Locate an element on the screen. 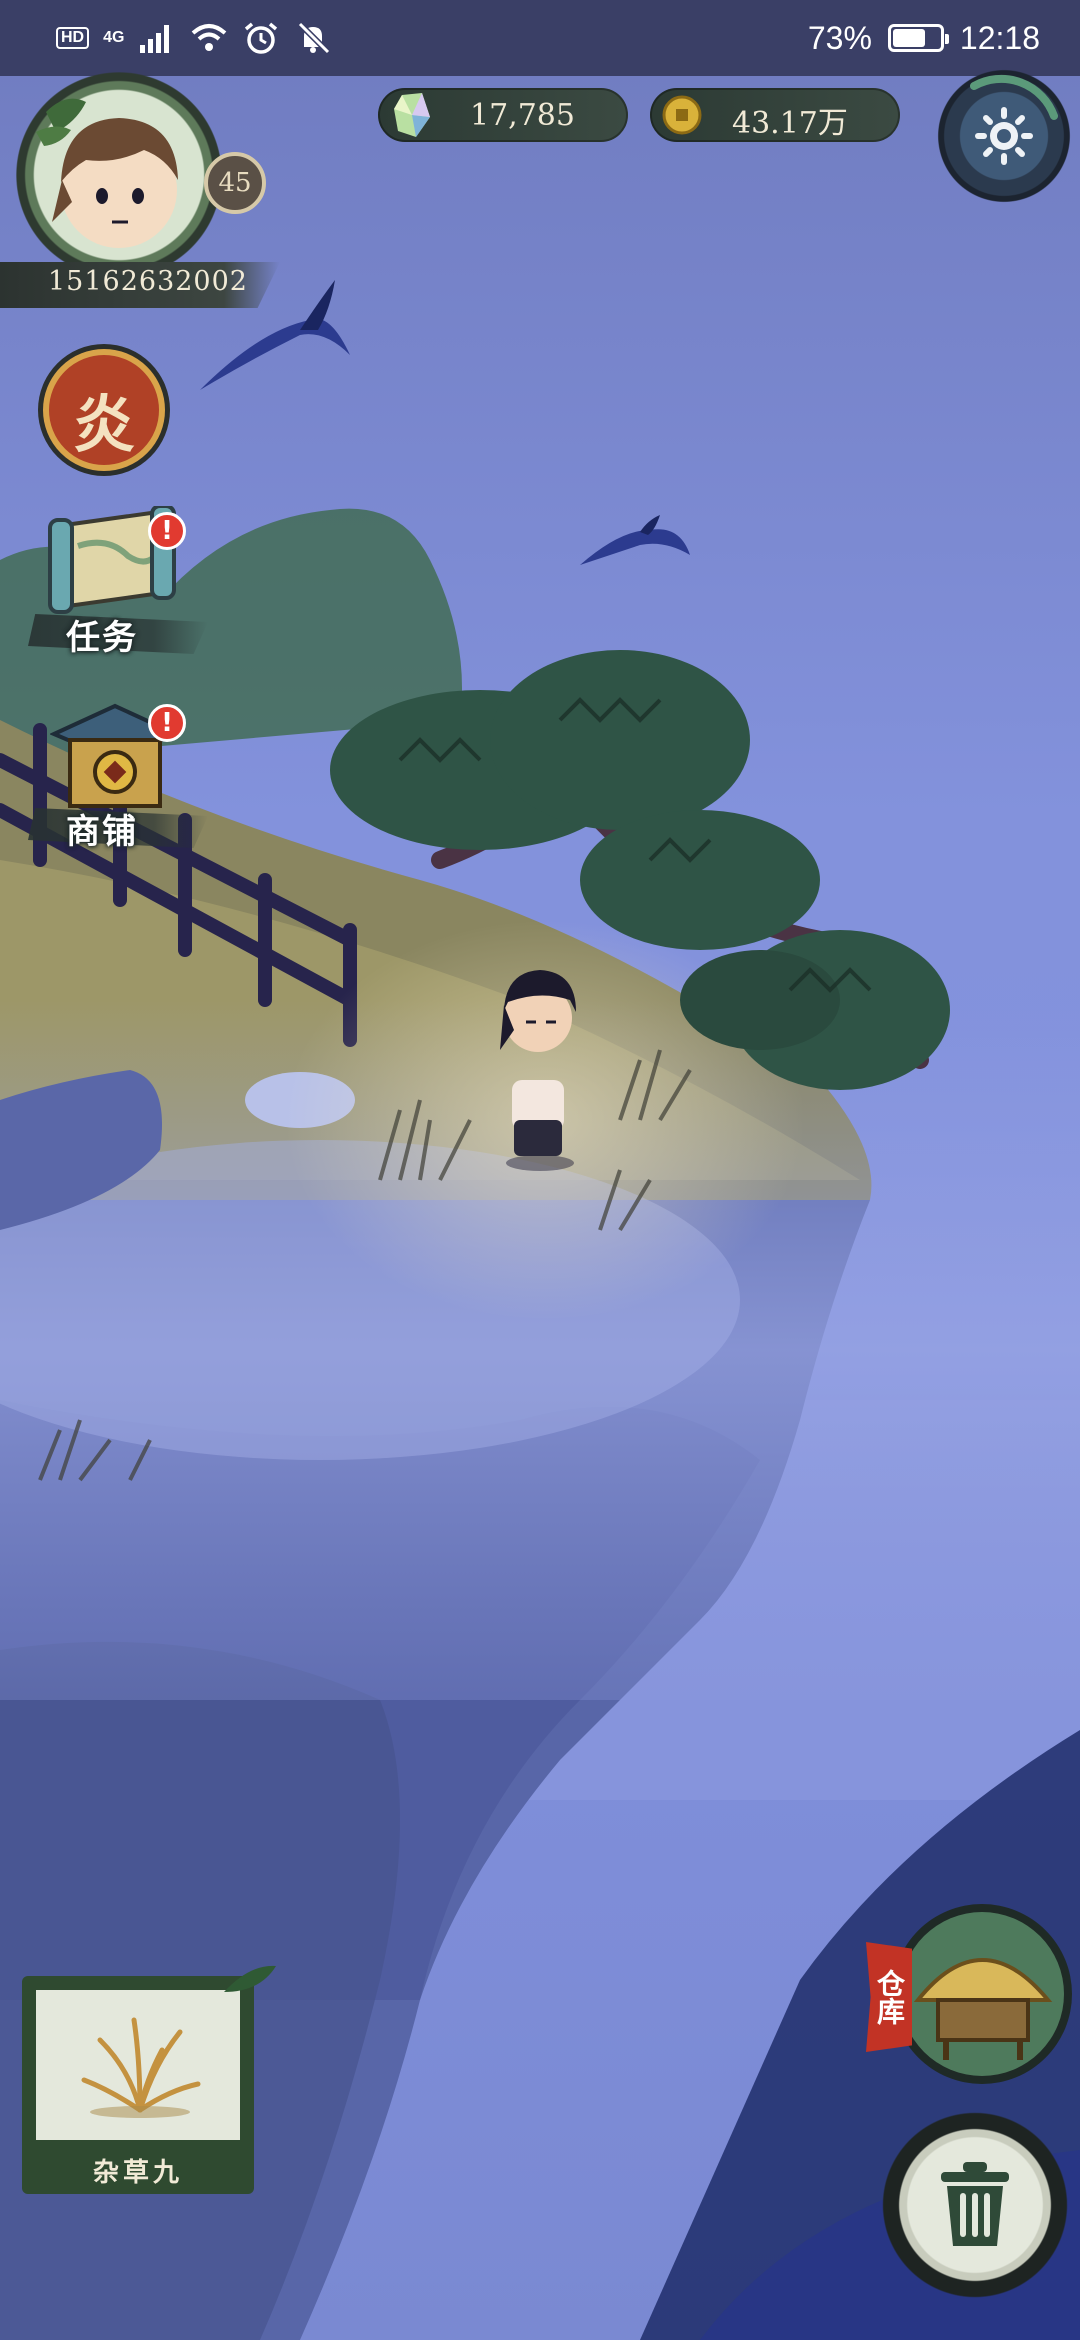 This screenshot has height=2340, width=1080. gear-icon is located at coordinates (1014, 119).